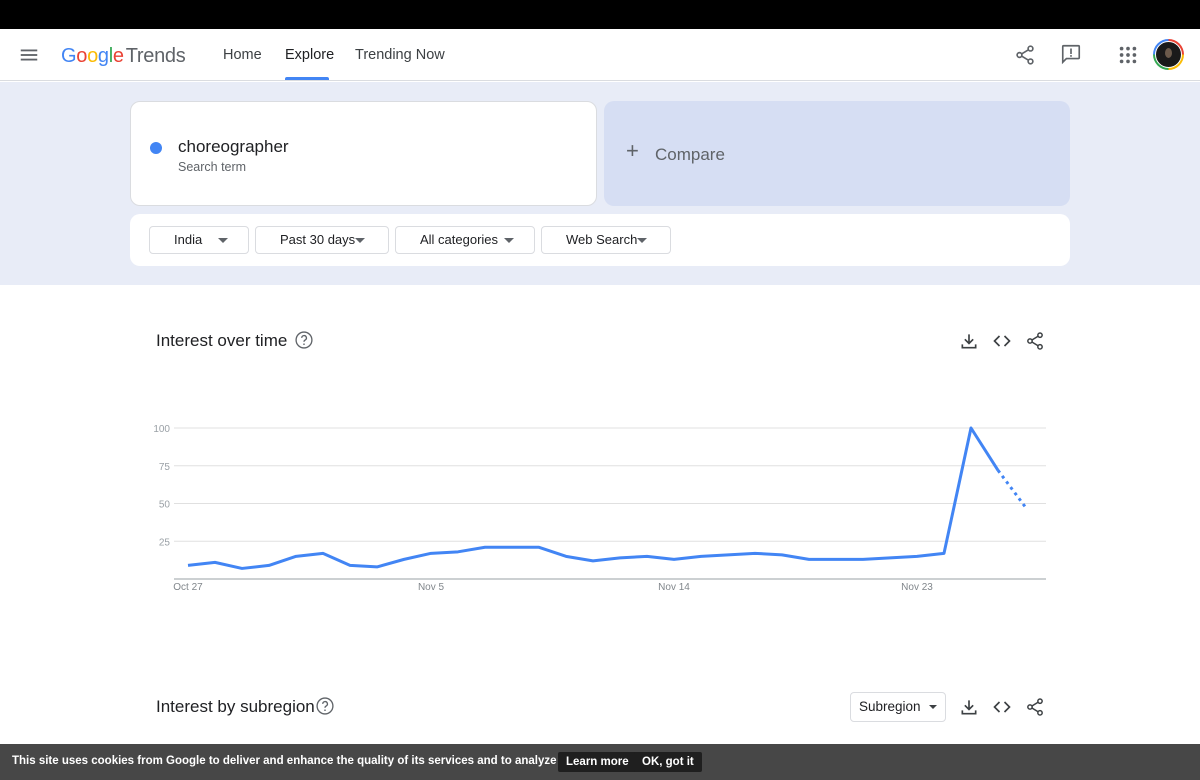 This screenshot has width=1200, height=780. What do you see at coordinates (1128, 55) in the screenshot?
I see `apps-grid-icon` at bounding box center [1128, 55].